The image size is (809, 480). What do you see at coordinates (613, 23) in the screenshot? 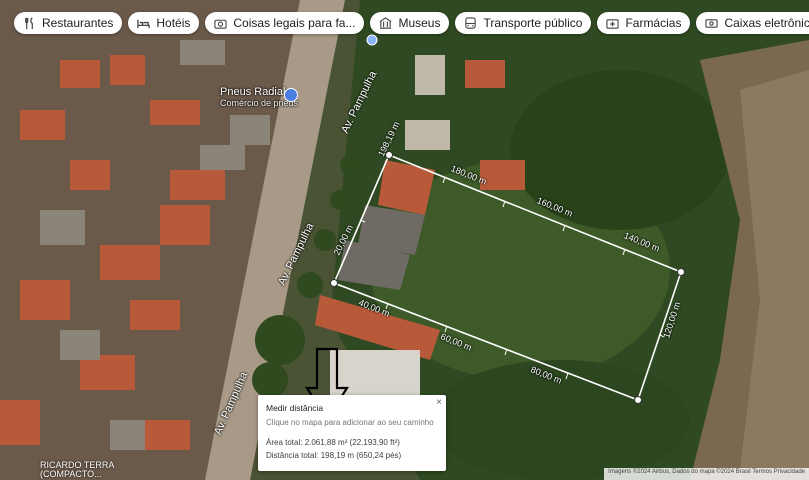
I see `pharmacy-icon` at bounding box center [613, 23].